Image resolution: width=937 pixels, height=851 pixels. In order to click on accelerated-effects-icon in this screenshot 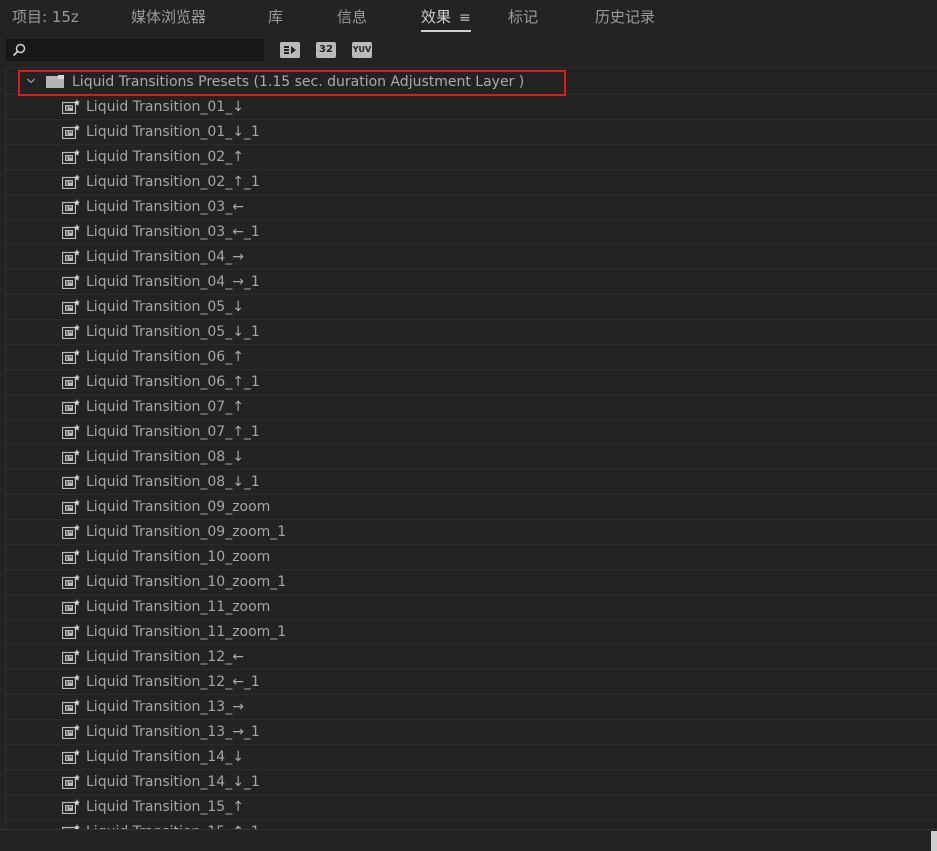, I will do `click(290, 50)`.